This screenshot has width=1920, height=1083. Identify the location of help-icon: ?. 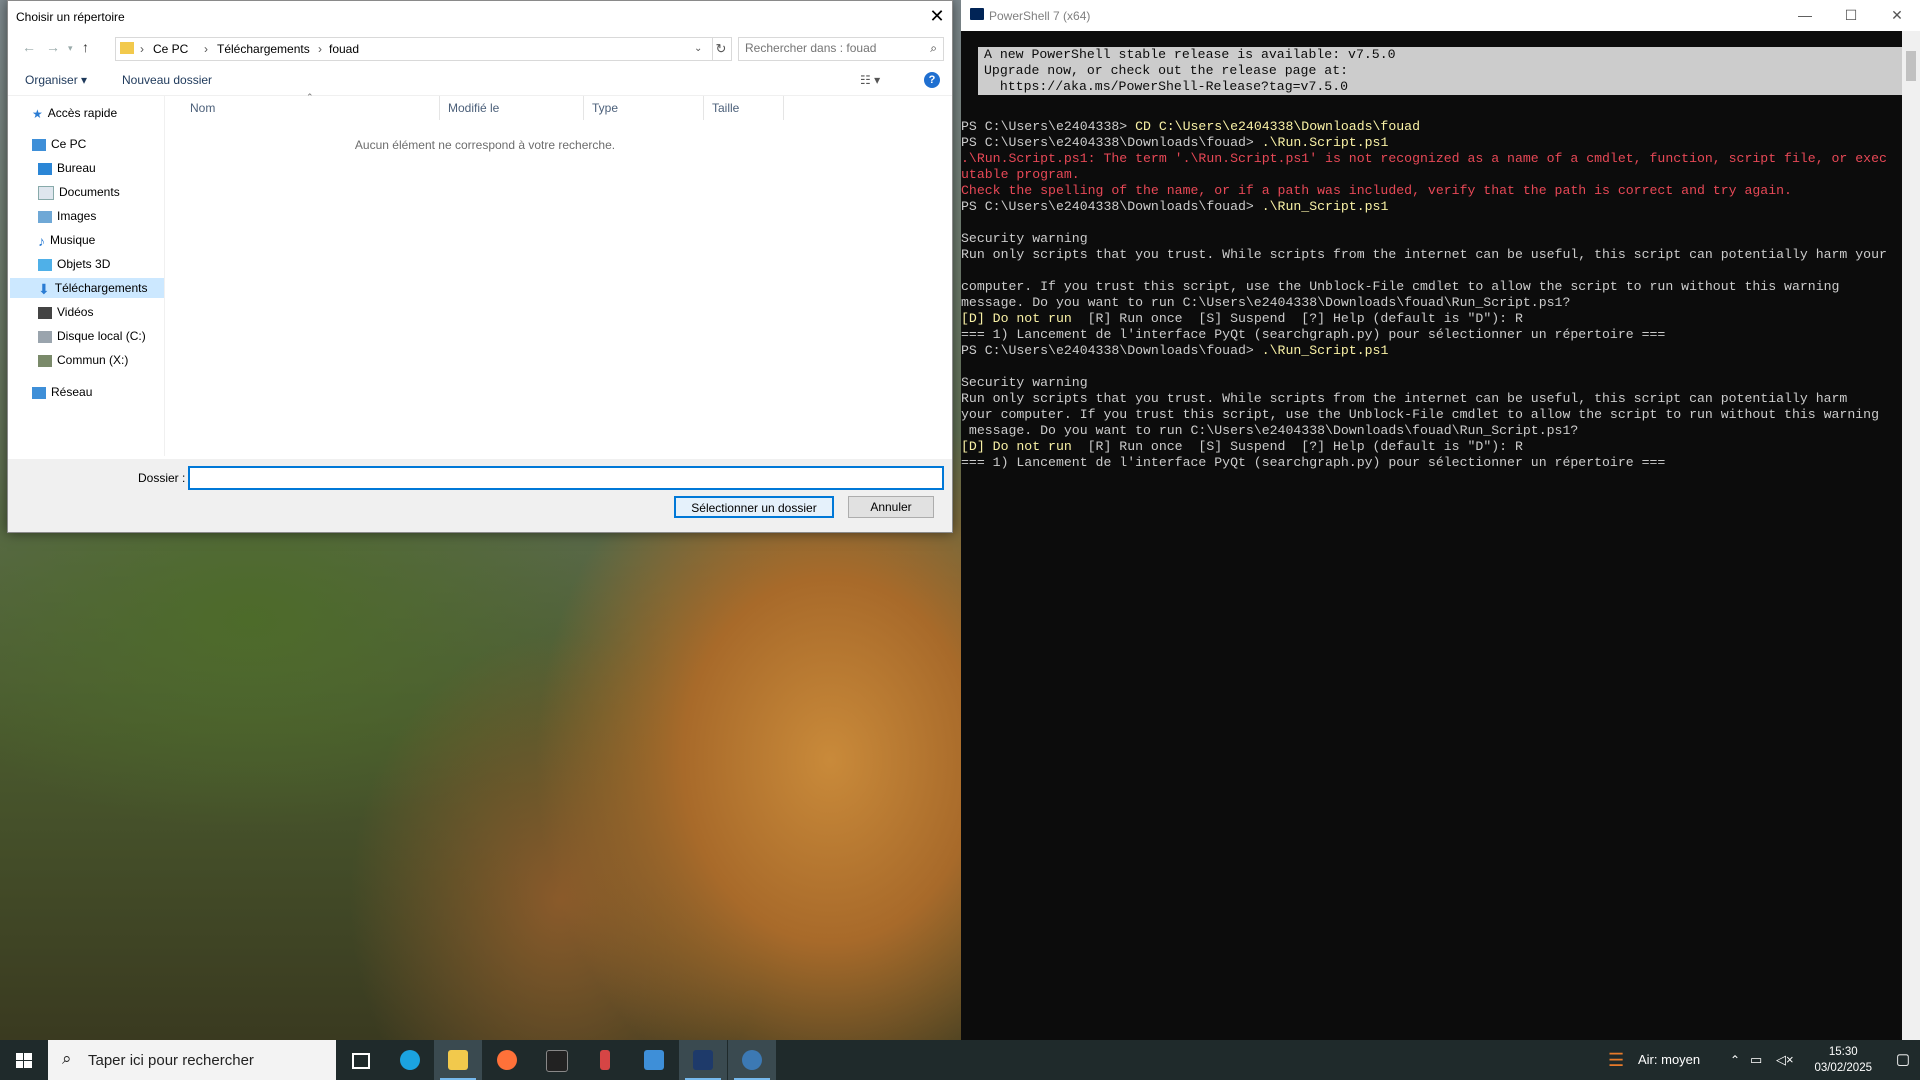
(932, 80).